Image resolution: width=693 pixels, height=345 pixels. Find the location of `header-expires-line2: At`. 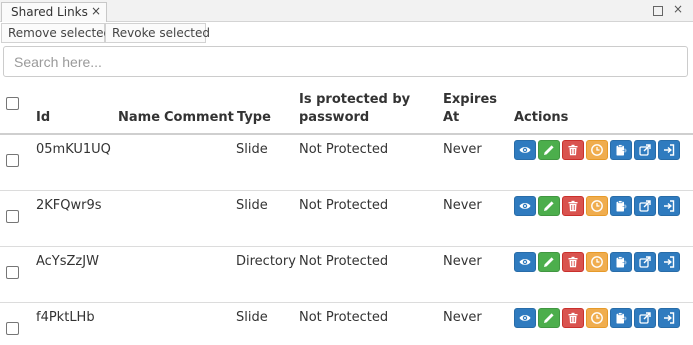

header-expires-line2: At is located at coordinates (451, 117).